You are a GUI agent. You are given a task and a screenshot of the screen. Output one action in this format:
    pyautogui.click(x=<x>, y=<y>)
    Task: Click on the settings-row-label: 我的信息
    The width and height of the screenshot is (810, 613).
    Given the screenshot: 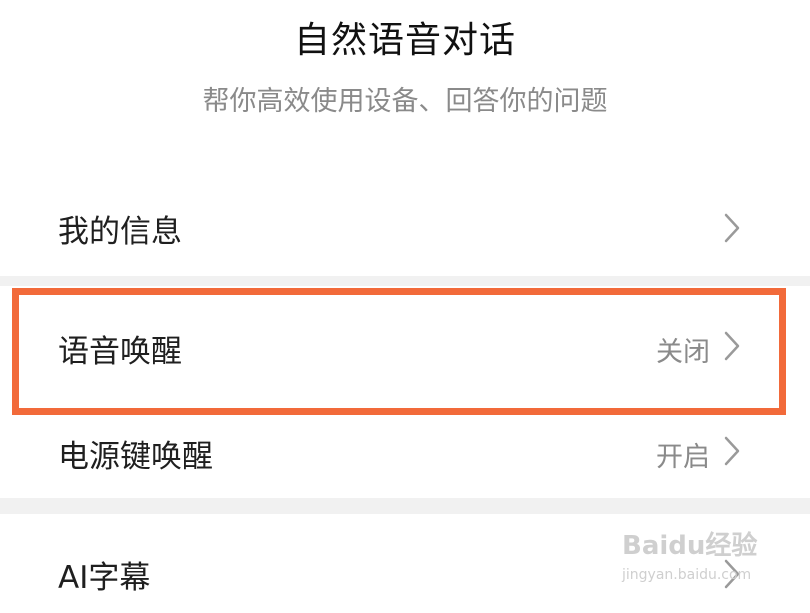 What is the action you would take?
    pyautogui.click(x=120, y=232)
    